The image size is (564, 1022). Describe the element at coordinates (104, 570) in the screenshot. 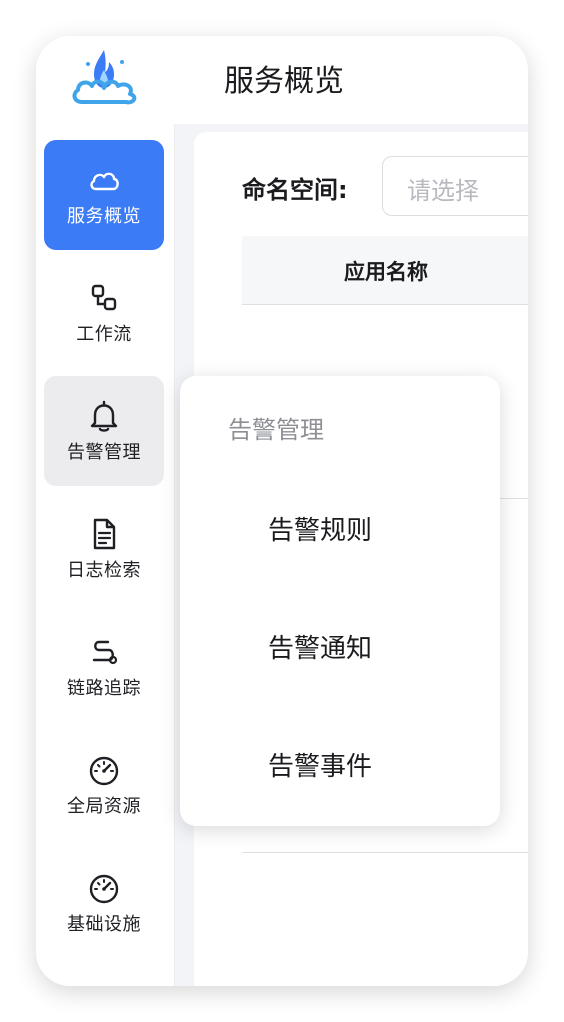

I see `sidebar-item-label: 日志检索` at that location.